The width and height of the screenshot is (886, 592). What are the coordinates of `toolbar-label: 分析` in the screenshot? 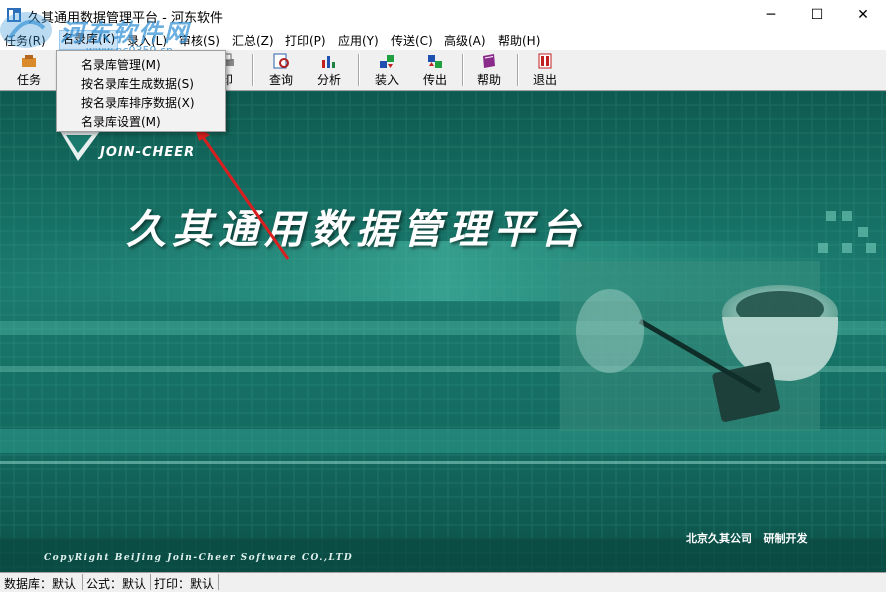 It's located at (328, 80).